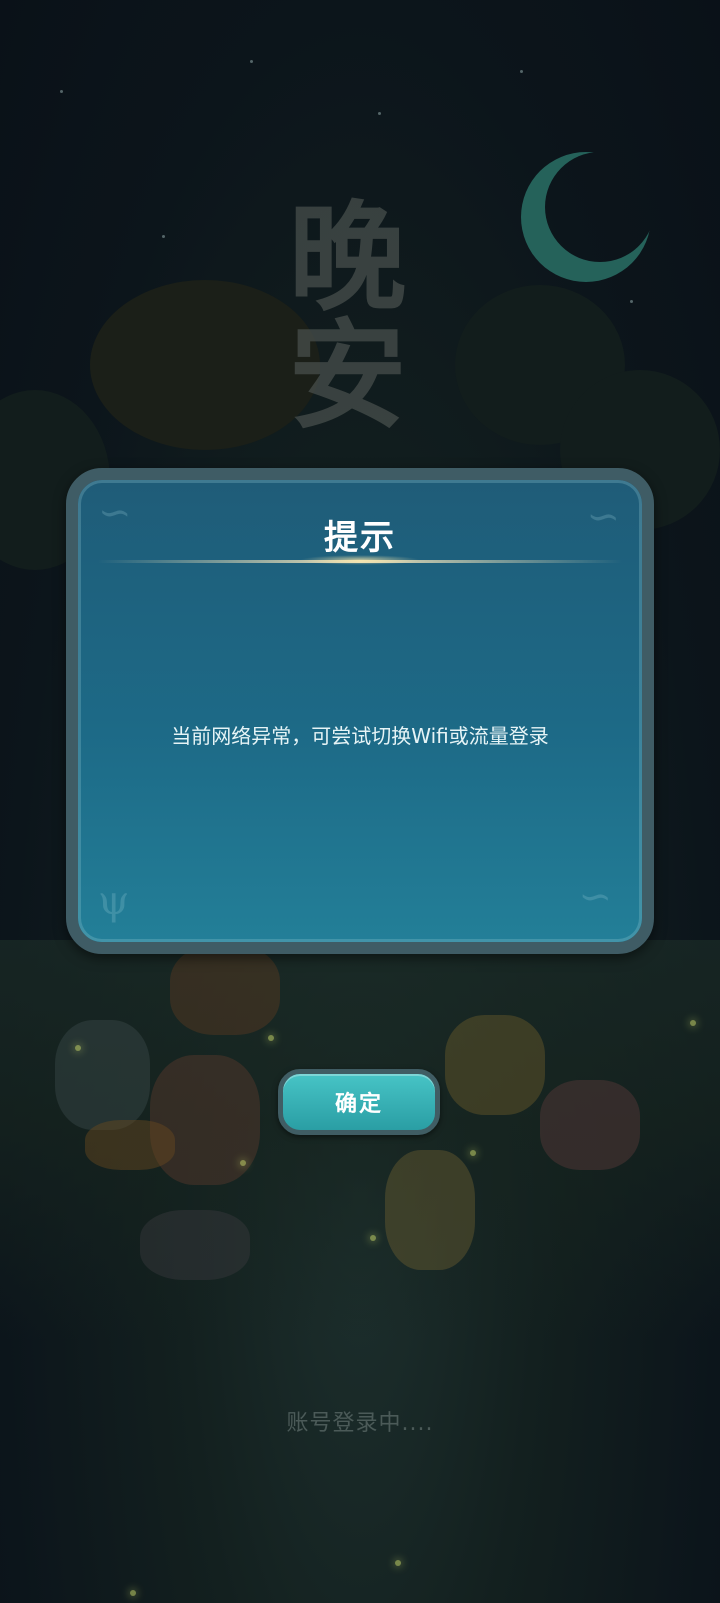 The height and width of the screenshot is (1603, 720). I want to click on background-title: 晚安, so click(337, 313).